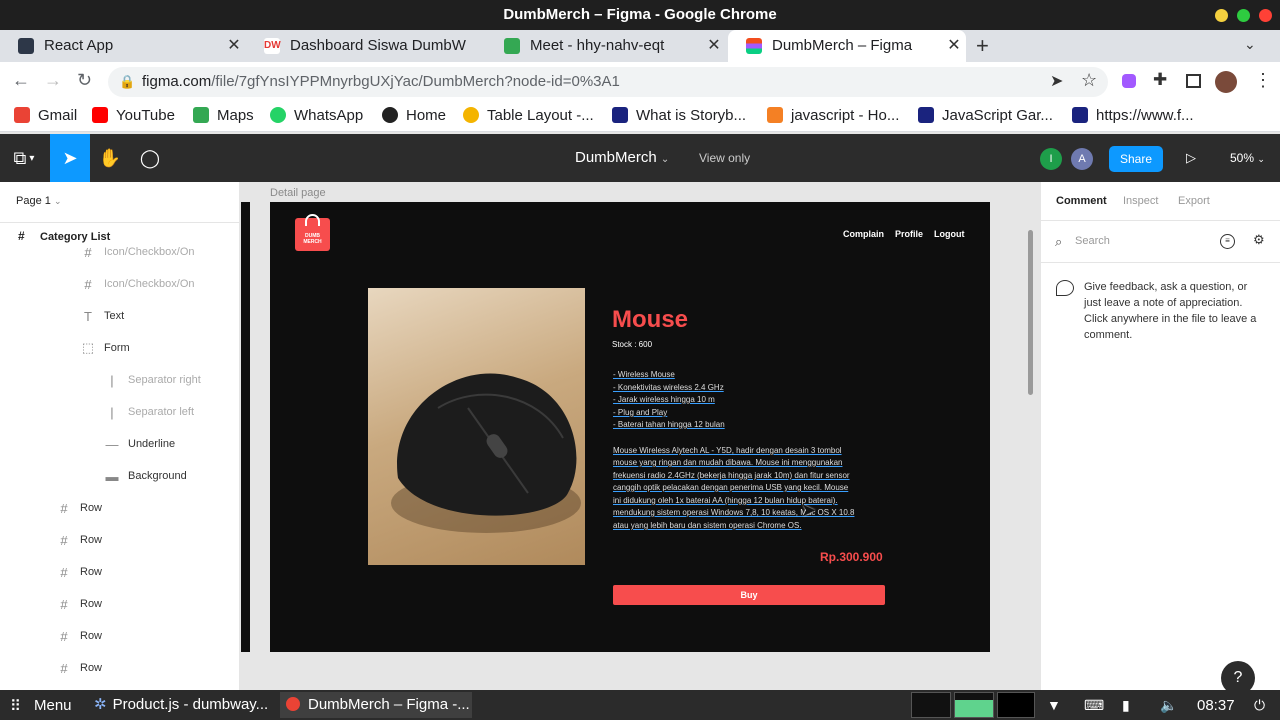  What do you see at coordinates (1194, 201) in the screenshot?
I see `tab-export: Export` at bounding box center [1194, 201].